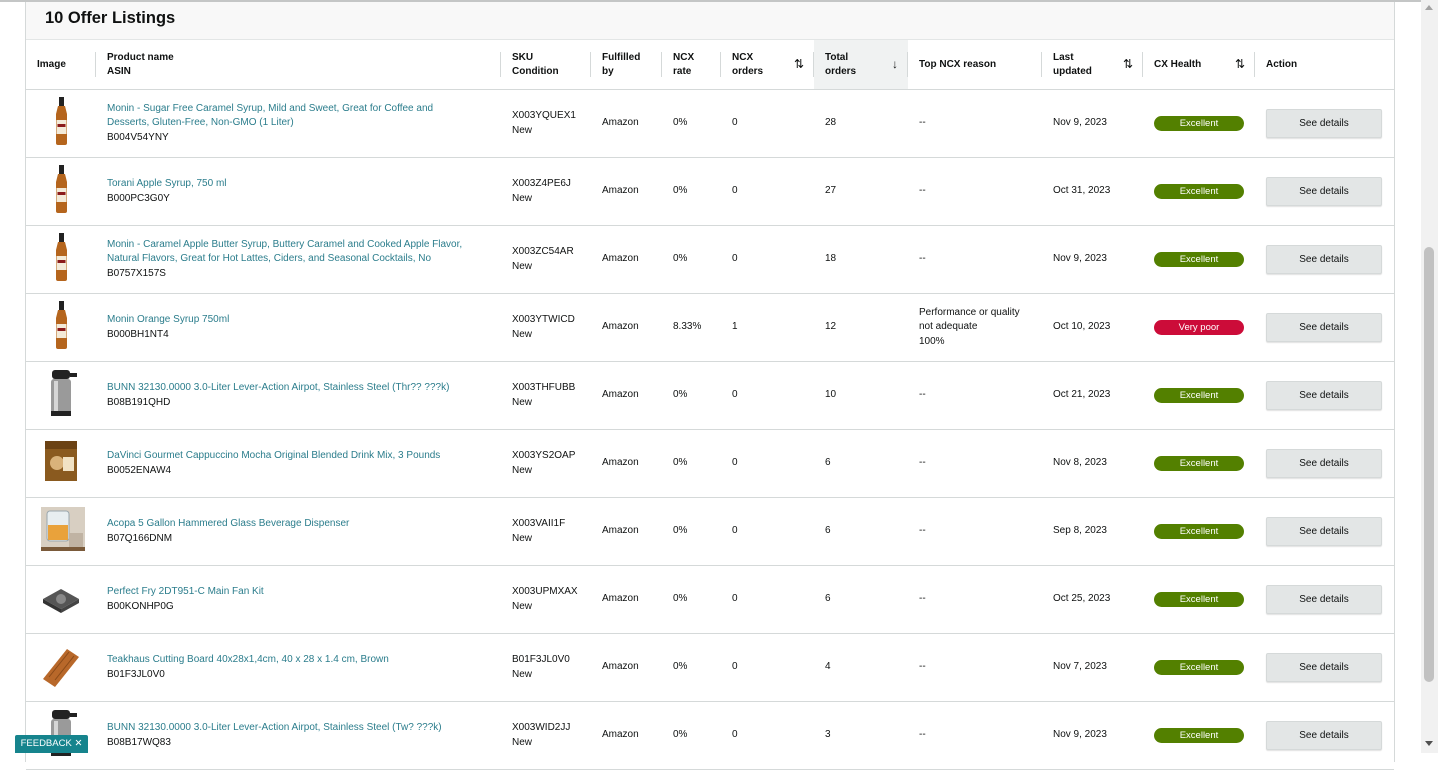 This screenshot has height=770, width=1438. What do you see at coordinates (545, 591) in the screenshot?
I see `sku: X003UPMXAX` at bounding box center [545, 591].